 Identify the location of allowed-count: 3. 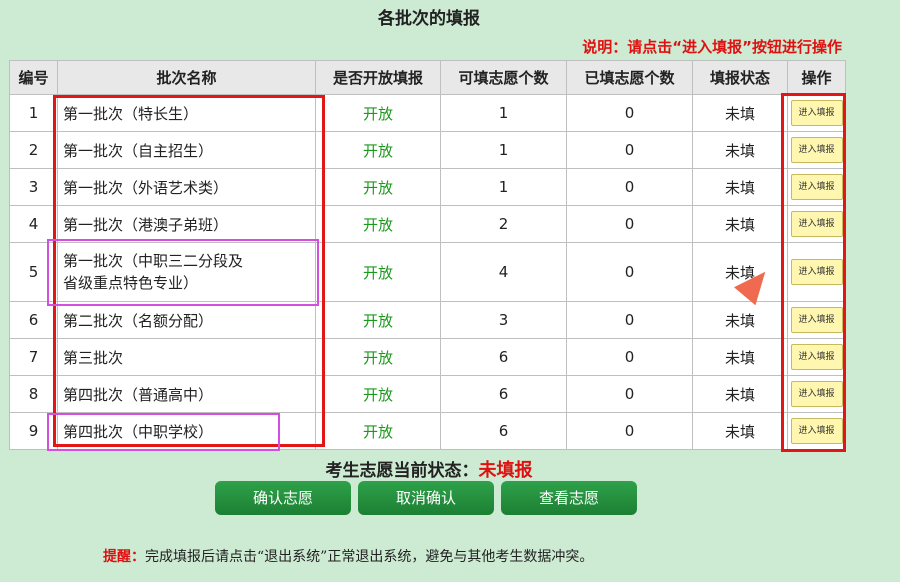
(503, 320).